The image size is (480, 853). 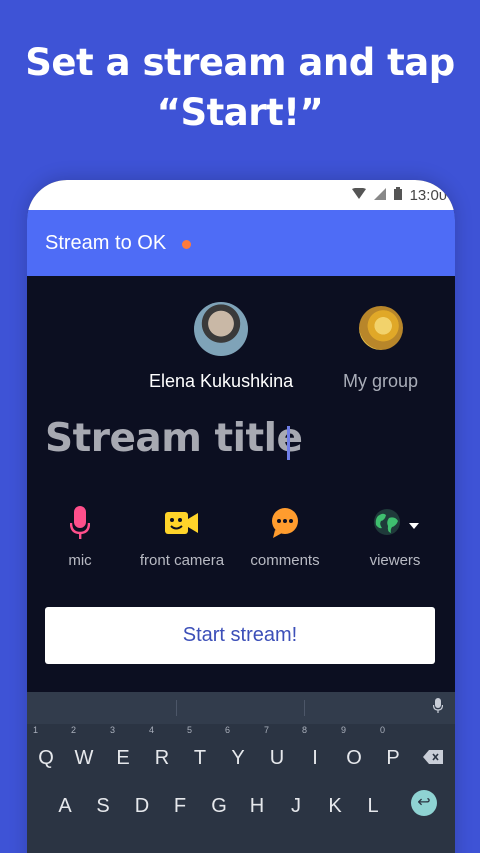 I want to click on comments-option: comments, so click(x=285, y=537).